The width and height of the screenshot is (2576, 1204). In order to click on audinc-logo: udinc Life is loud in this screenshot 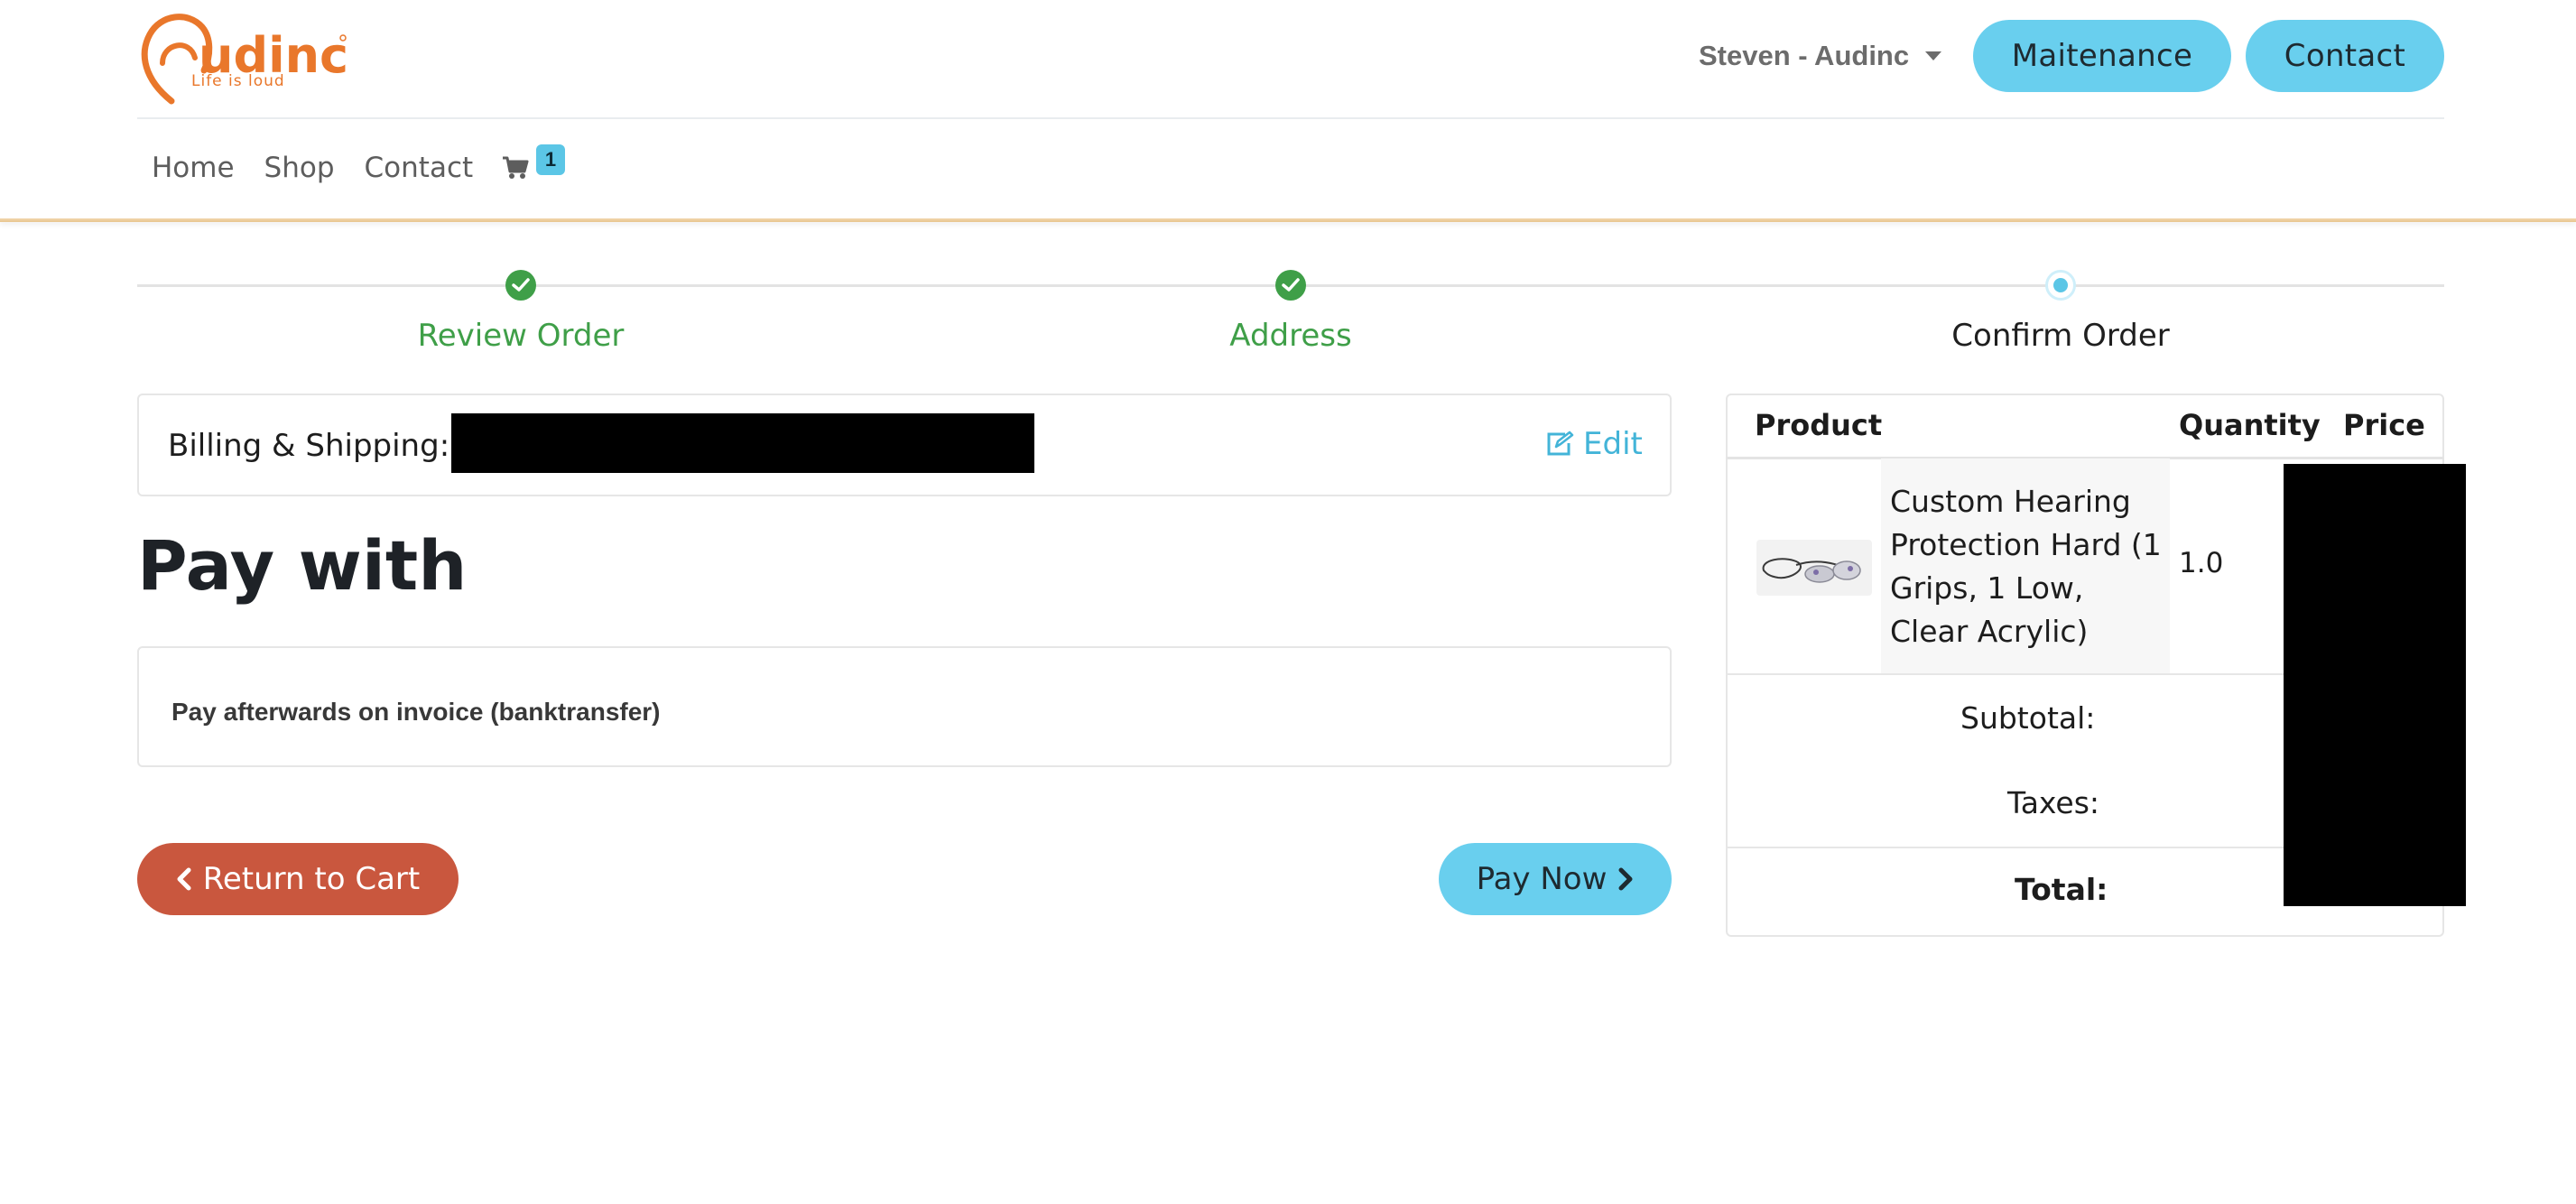, I will do `click(243, 57)`.